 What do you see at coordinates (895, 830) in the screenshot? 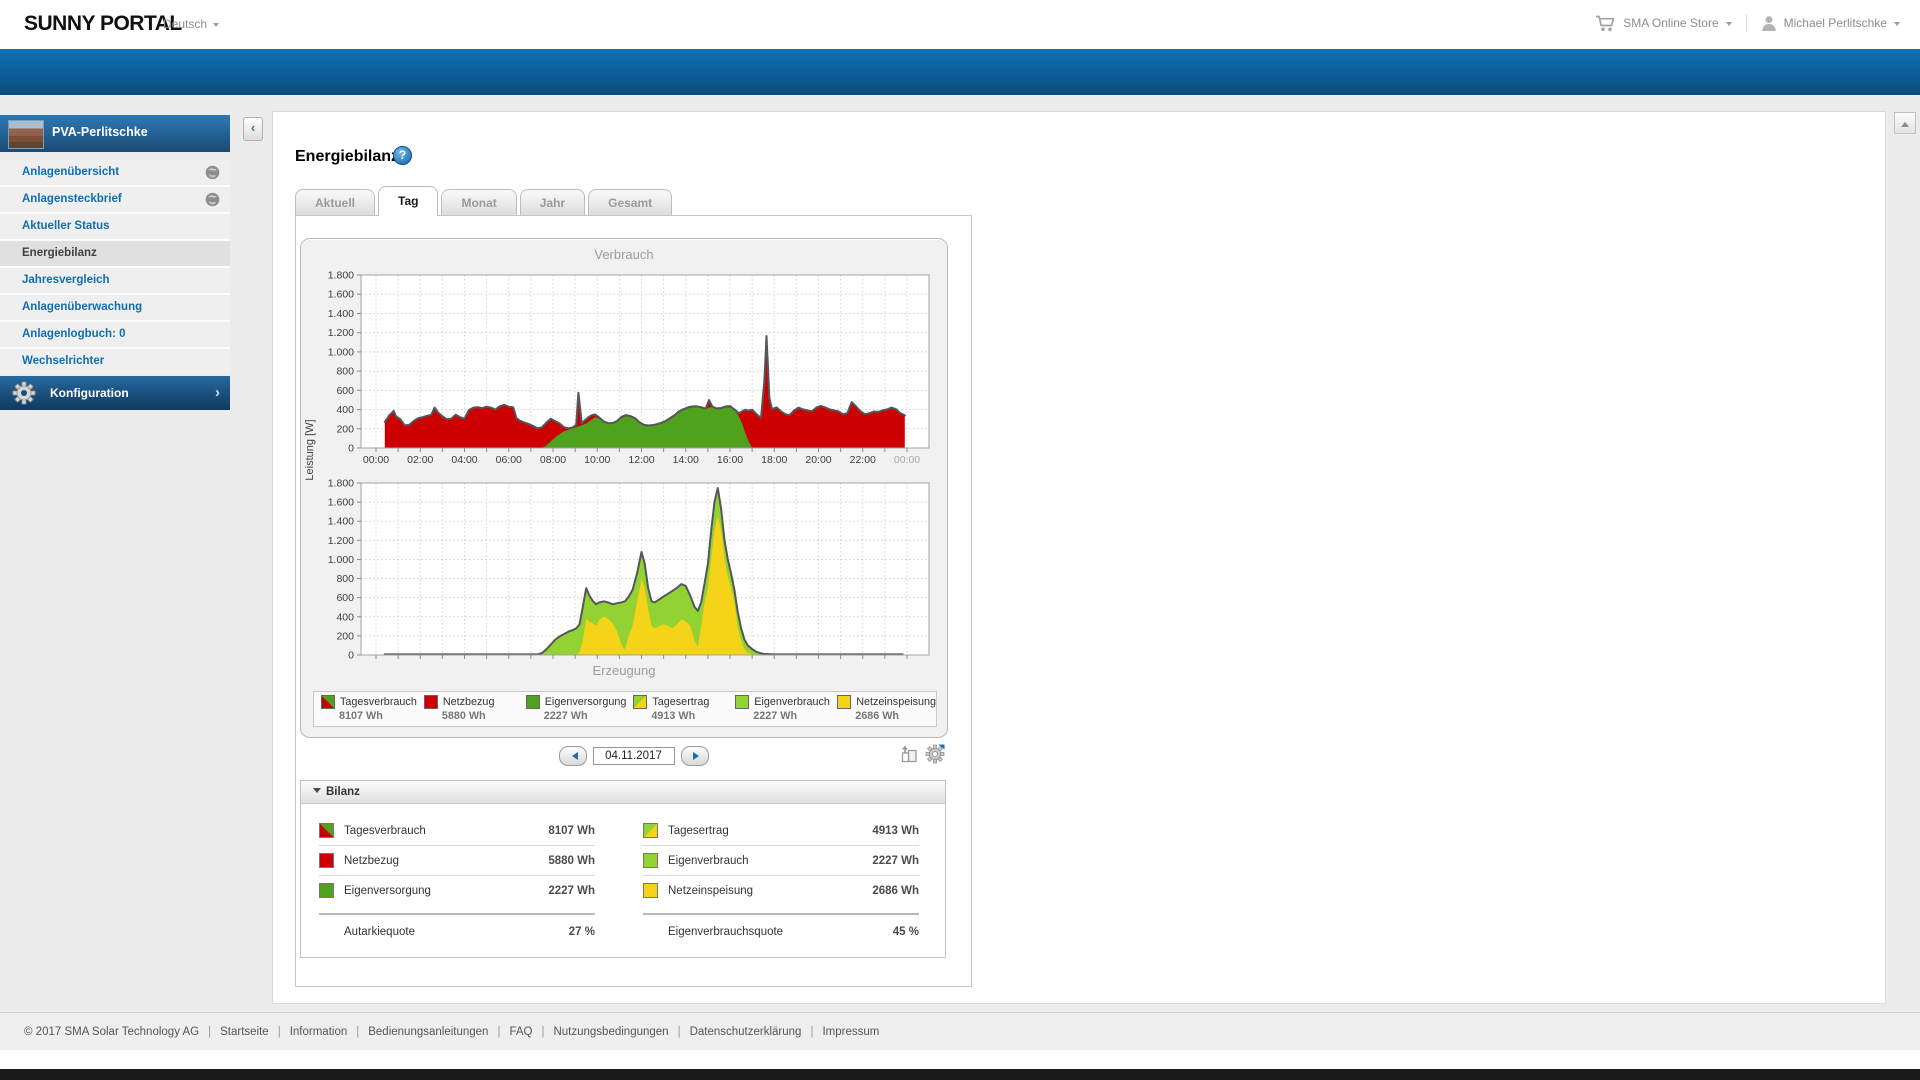
I see `bilanz-value: 4913 Wh` at bounding box center [895, 830].